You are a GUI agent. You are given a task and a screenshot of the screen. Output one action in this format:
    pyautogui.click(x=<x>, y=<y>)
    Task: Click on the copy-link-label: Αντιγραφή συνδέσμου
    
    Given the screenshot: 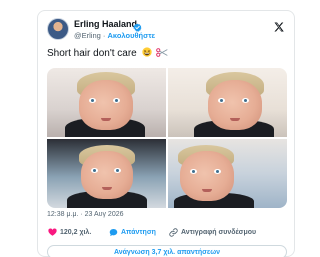 What is the action you would take?
    pyautogui.click(x=219, y=232)
    